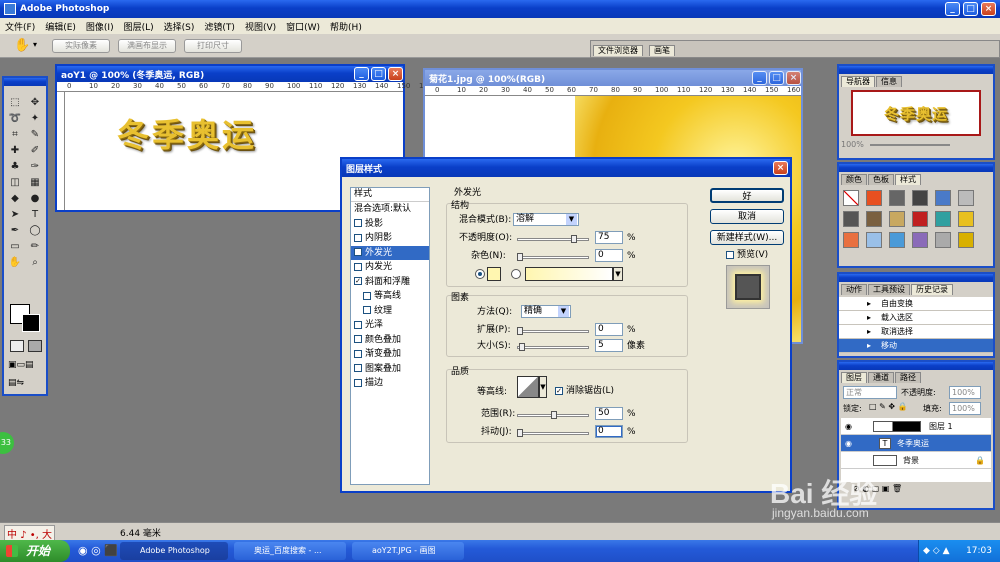  I want to click on menu-item-7: 窗口(W), so click(303, 26).